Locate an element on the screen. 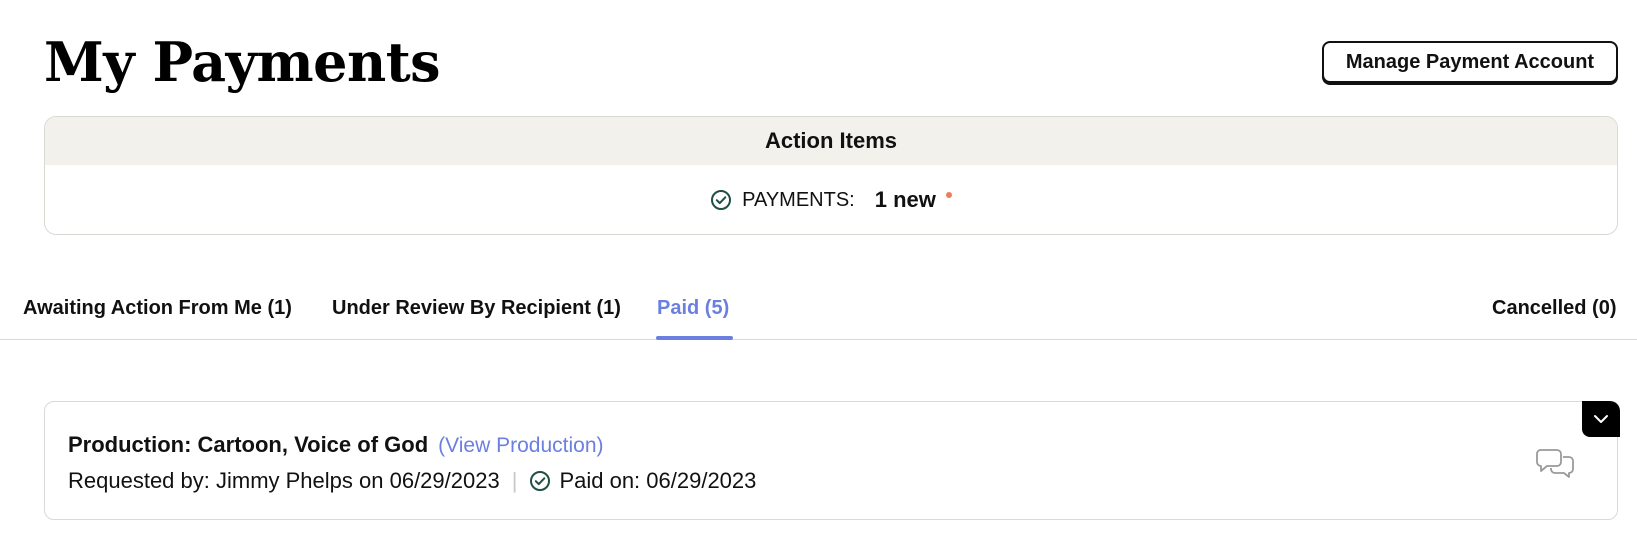 This screenshot has width=1637, height=534. page-title: My Payments is located at coordinates (242, 62).